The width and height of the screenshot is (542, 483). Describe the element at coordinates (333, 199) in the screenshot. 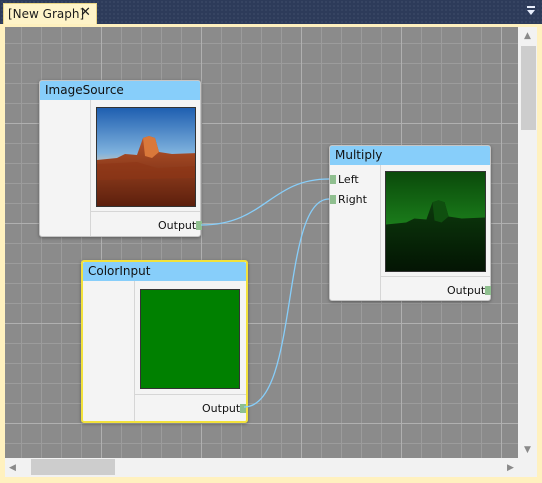

I see `right-input-port` at that location.